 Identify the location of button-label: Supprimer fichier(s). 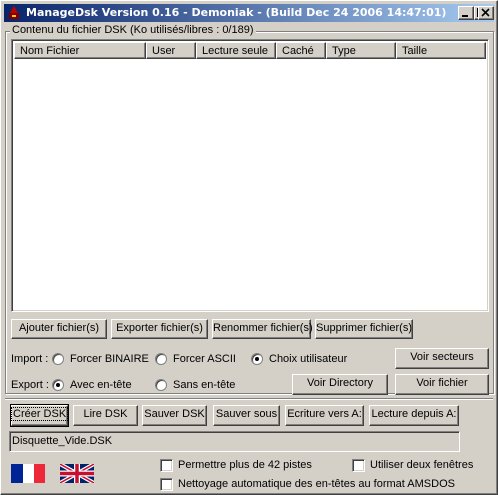
(364, 328).